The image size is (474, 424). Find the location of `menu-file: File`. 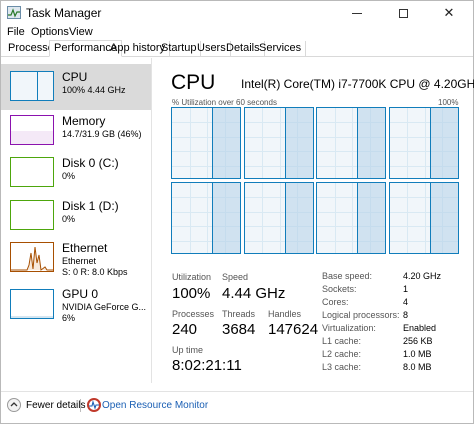

menu-file: File is located at coordinates (16, 32).